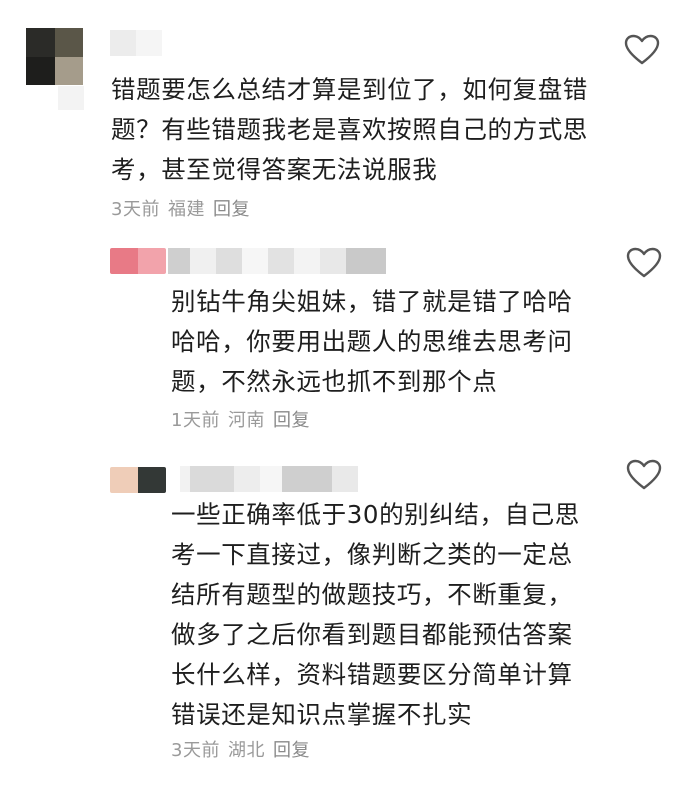  I want to click on comment-meta: 1天前 河南 回复, so click(240, 419).